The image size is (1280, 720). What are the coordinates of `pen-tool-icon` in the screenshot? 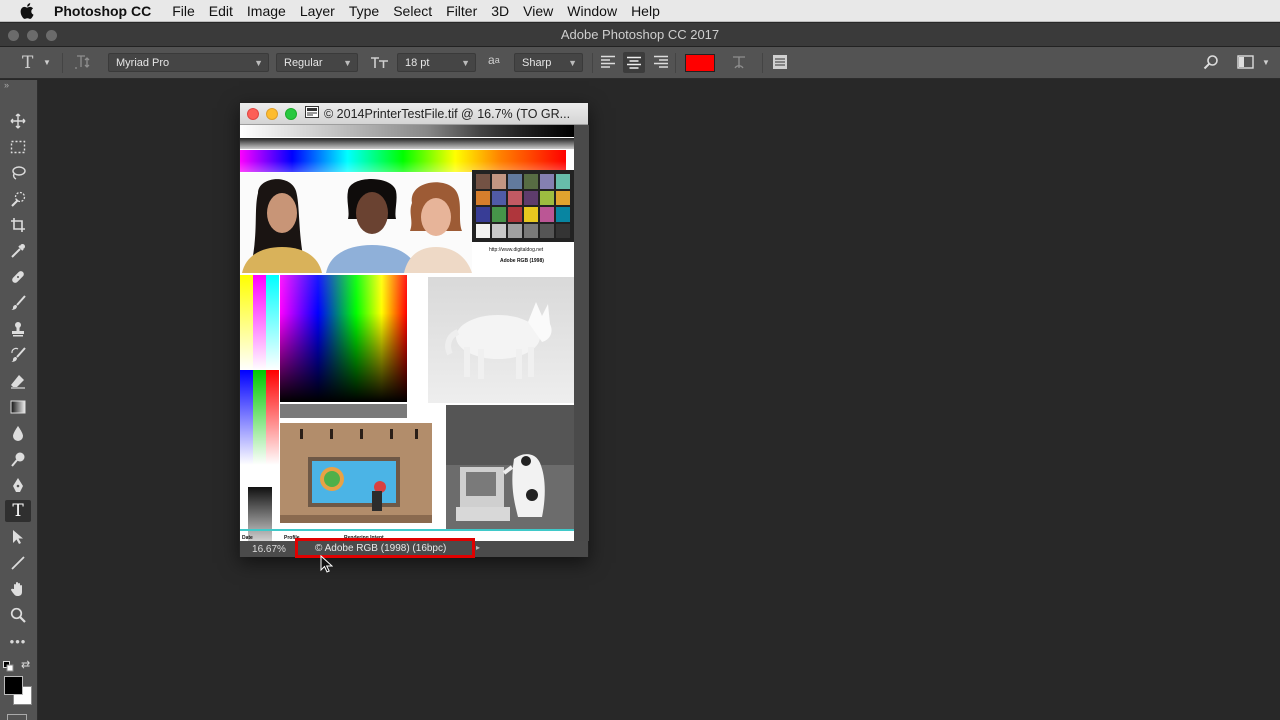 It's located at (18, 485).